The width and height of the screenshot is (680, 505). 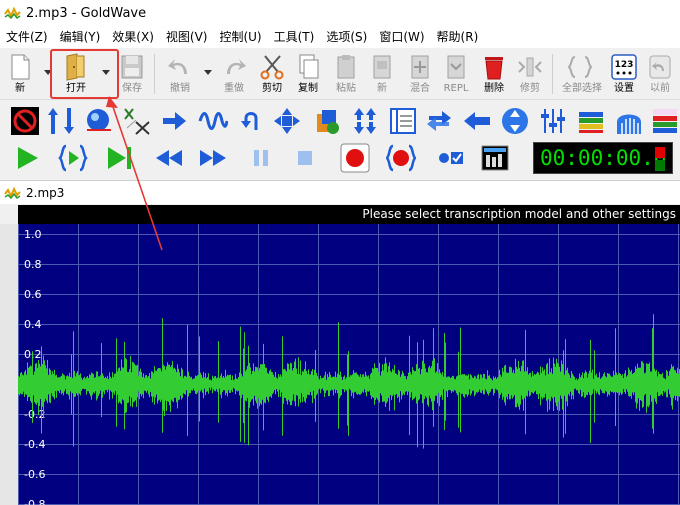 I want to click on marker-icon, so click(x=403, y=121).